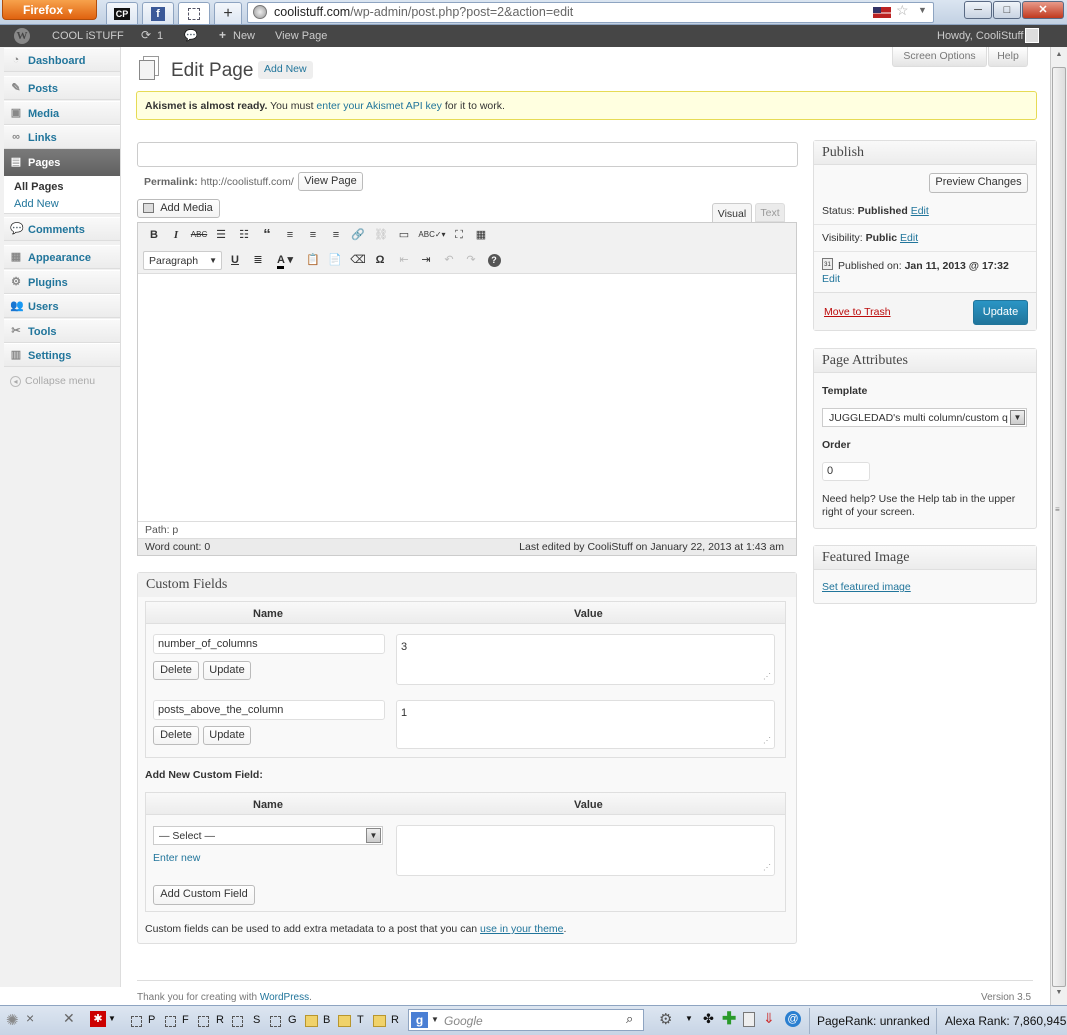 This screenshot has width=1067, height=1035. What do you see at coordinates (62, 355) in the screenshot?
I see `sidebar-item-settings: ▥ Settings` at bounding box center [62, 355].